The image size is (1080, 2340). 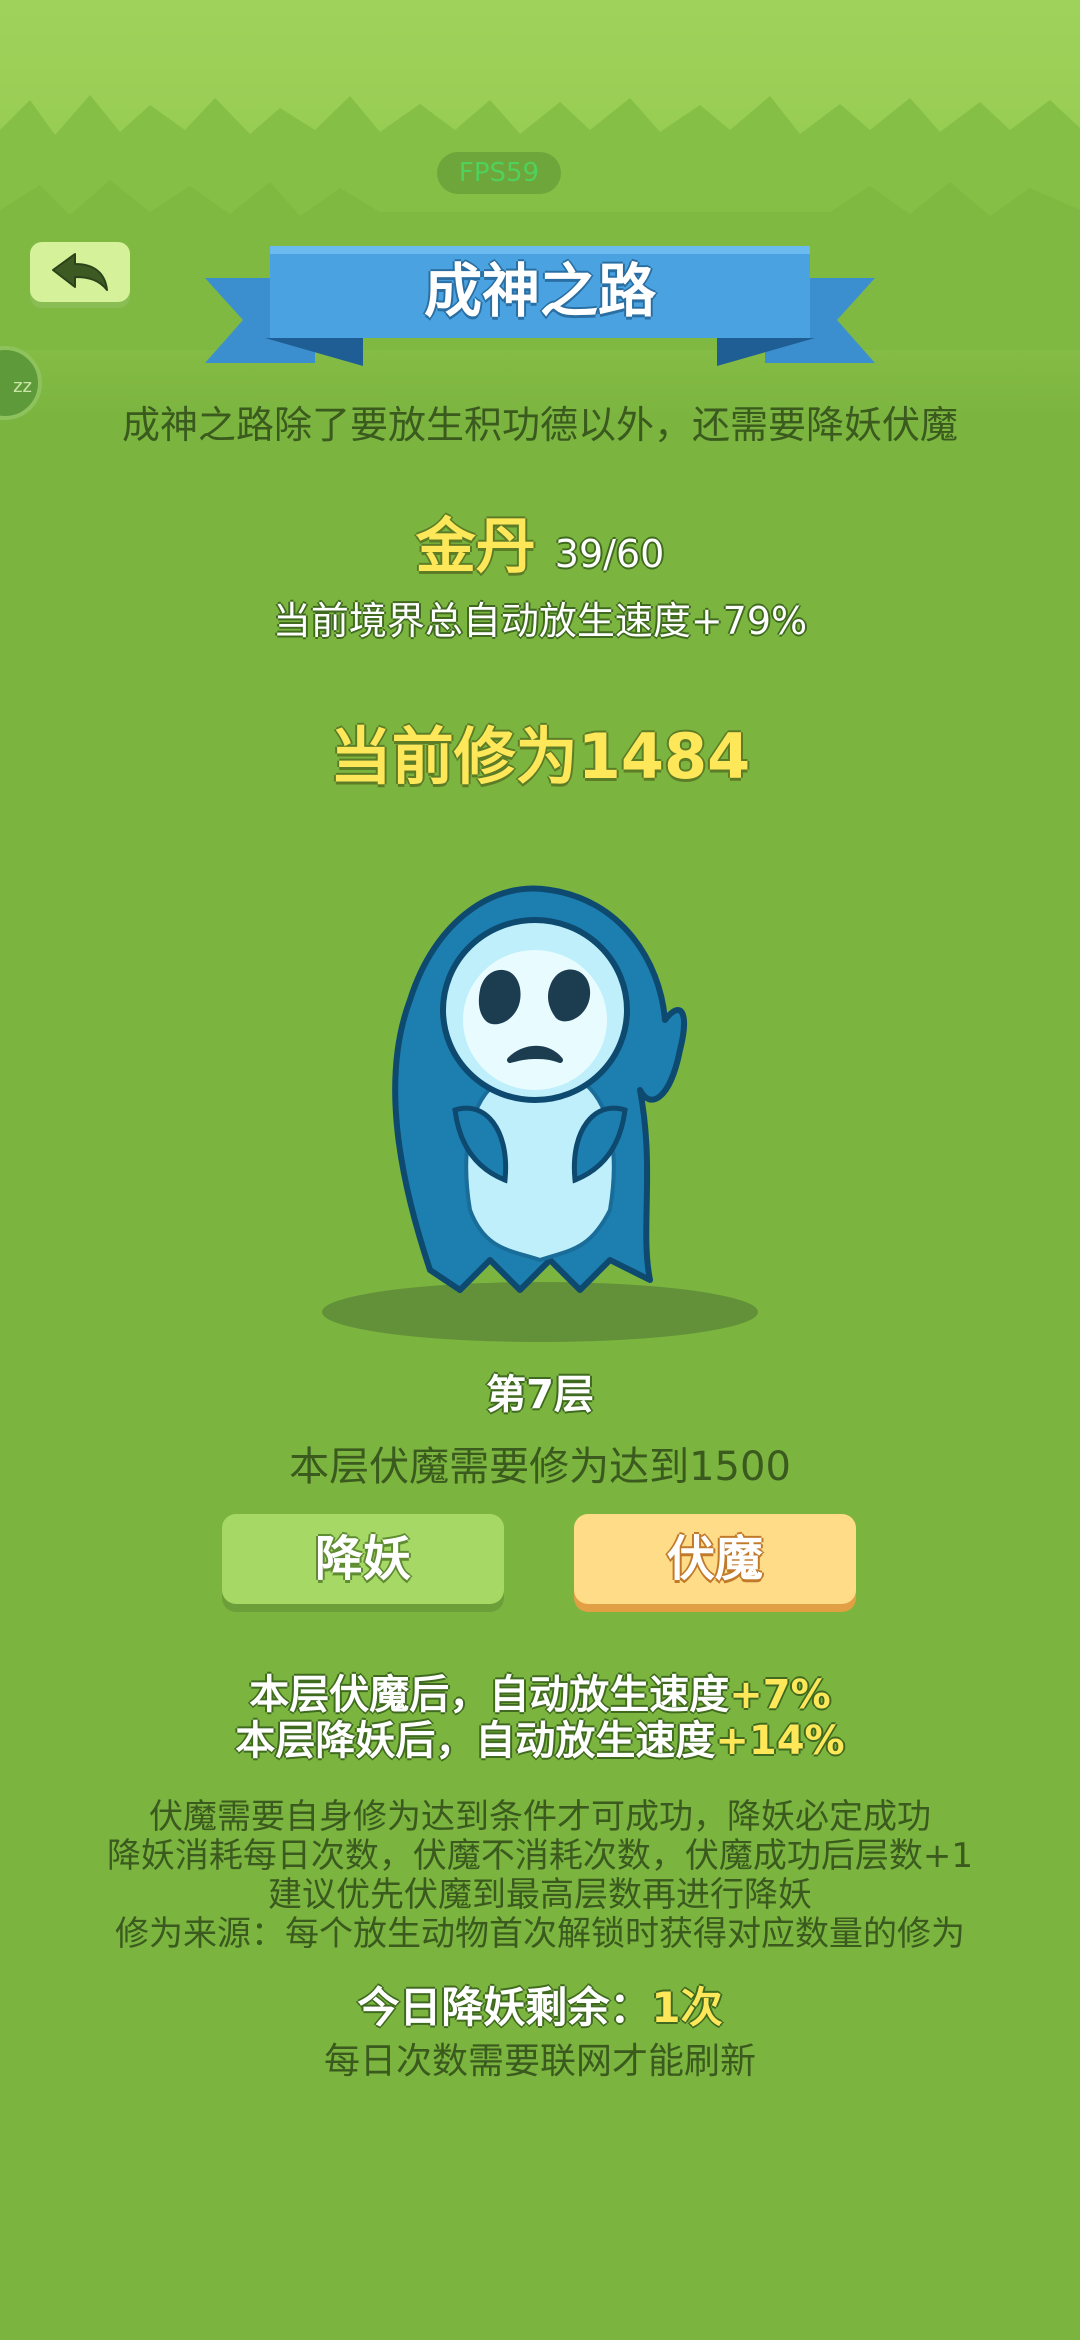 What do you see at coordinates (780, 1741) in the screenshot?
I see `subdue-bonus-value: +14%` at bounding box center [780, 1741].